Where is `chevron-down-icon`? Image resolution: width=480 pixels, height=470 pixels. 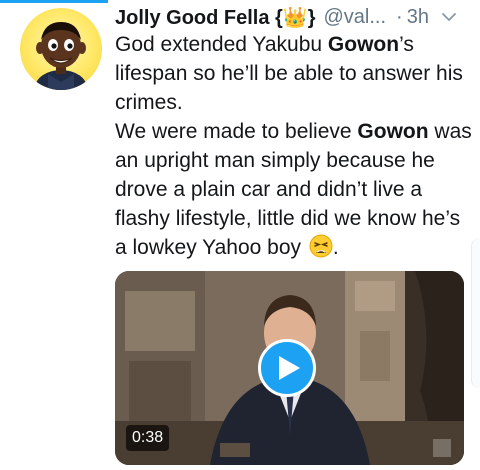 chevron-down-icon is located at coordinates (449, 17).